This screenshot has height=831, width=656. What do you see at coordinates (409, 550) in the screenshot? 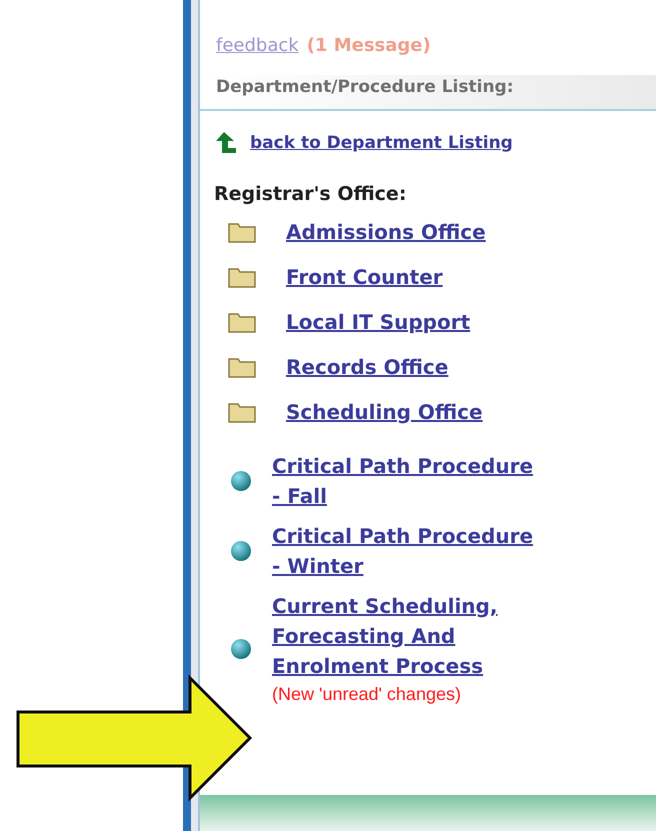
I see `procedure-link: Critical Path Procedure - Winter` at bounding box center [409, 550].